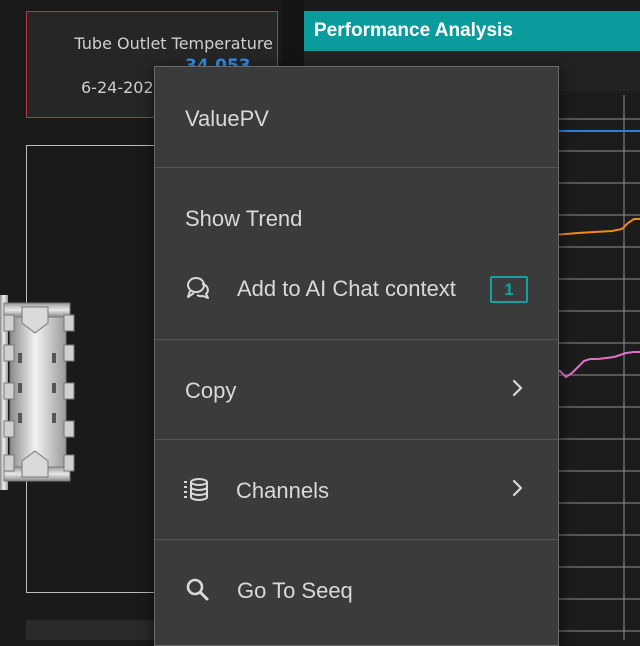  What do you see at coordinates (117, 87) in the screenshot?
I see `tile-date: 6-24-202` at bounding box center [117, 87].